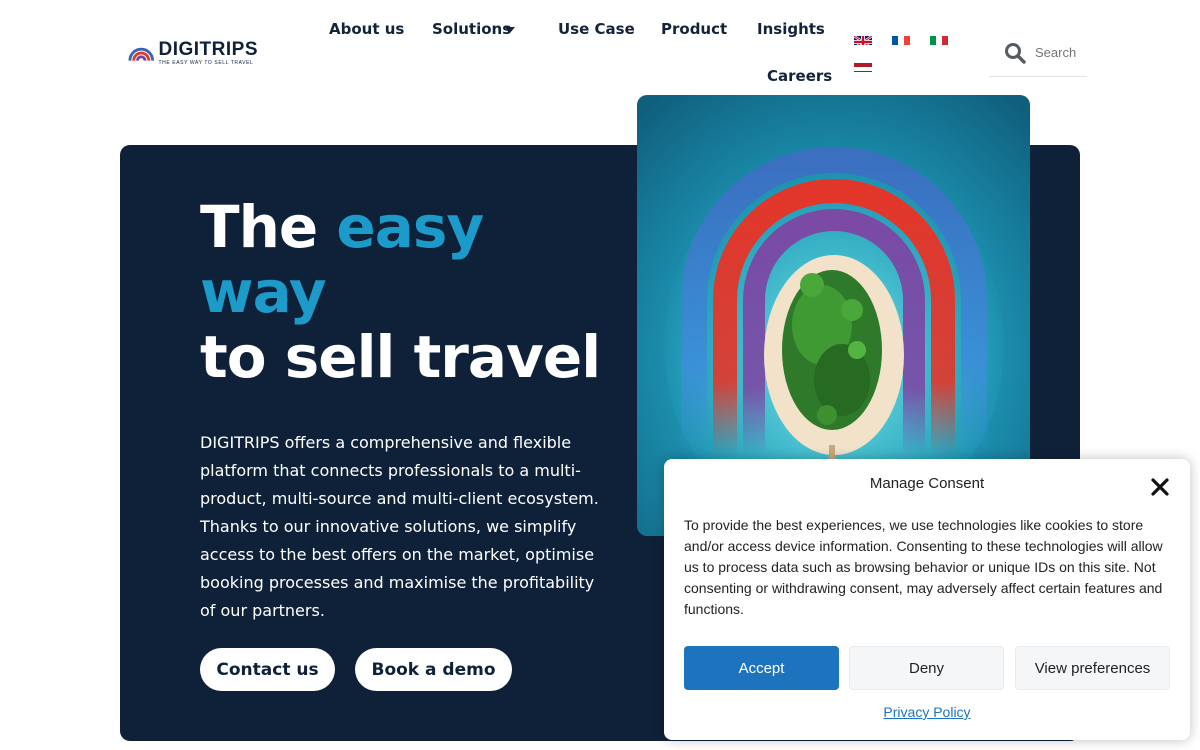  What do you see at coordinates (1160, 487) in the screenshot?
I see `close-icon` at bounding box center [1160, 487].